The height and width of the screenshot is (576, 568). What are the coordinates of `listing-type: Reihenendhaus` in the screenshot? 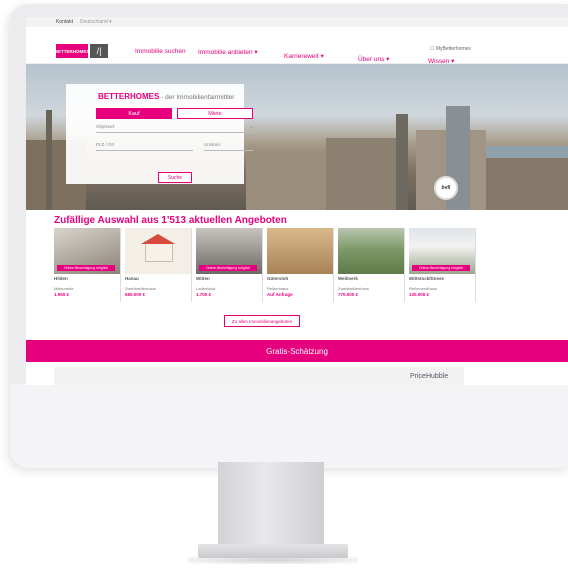 It's located at (423, 288).